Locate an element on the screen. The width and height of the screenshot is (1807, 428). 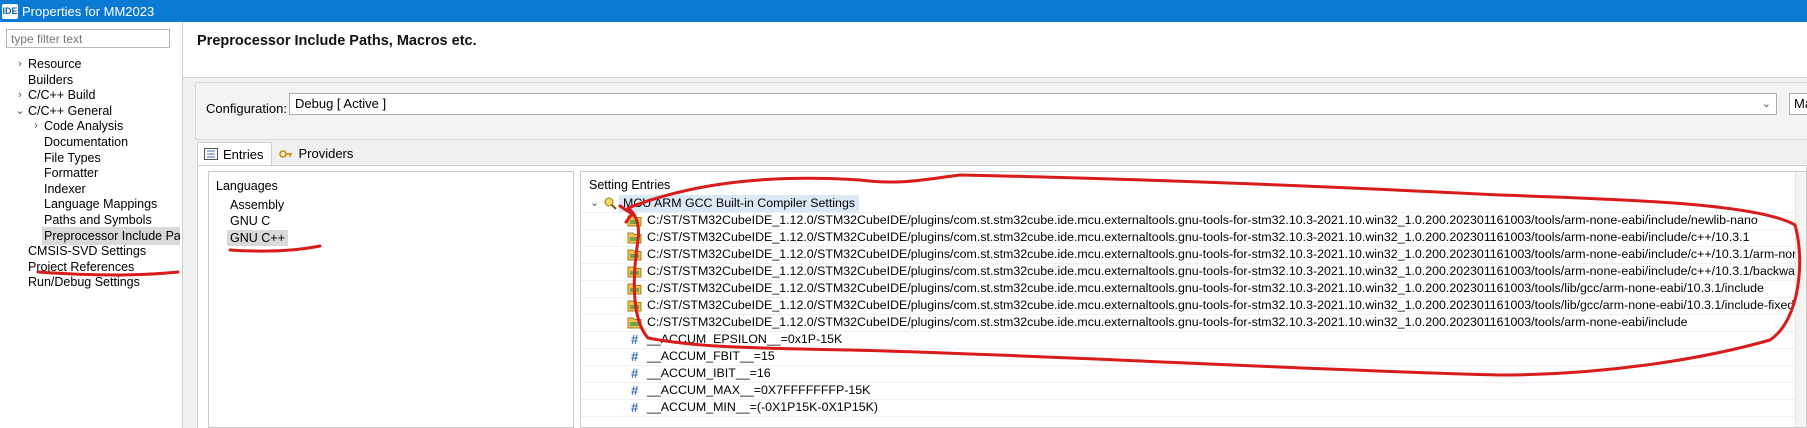
languages-list: Languages Assembly GNU C GNU C++ is located at coordinates (391, 299).